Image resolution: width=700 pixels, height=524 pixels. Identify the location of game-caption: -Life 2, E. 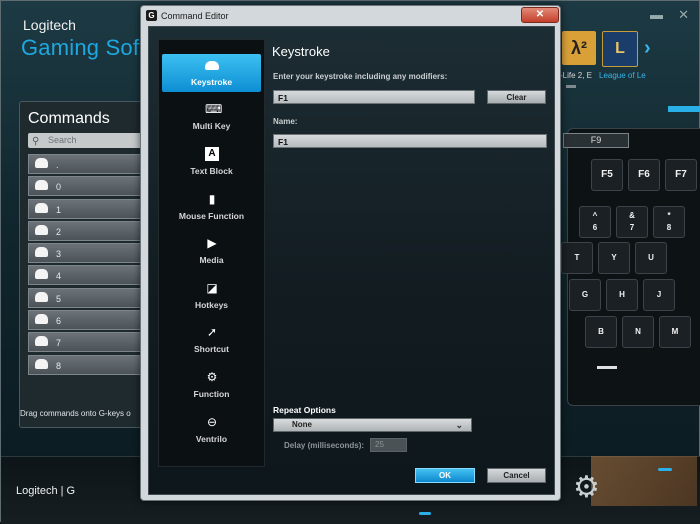
(576, 75).